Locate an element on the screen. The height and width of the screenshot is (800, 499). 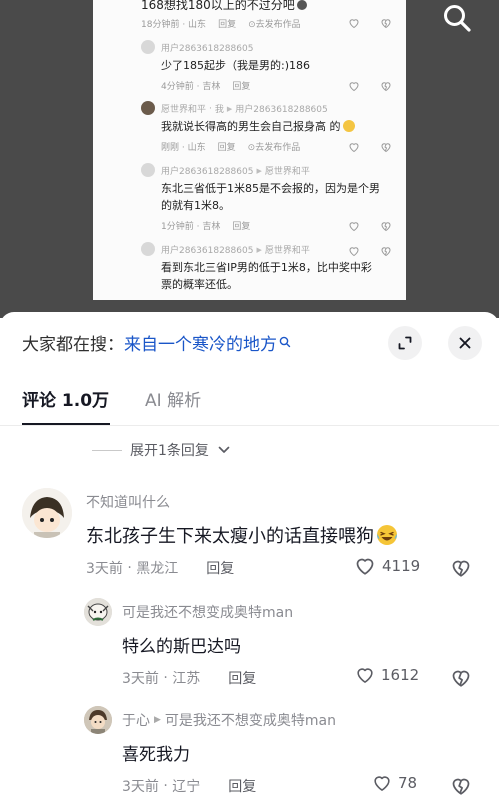
reply-arrow-icon: ▶ is located at coordinates (157, 720).